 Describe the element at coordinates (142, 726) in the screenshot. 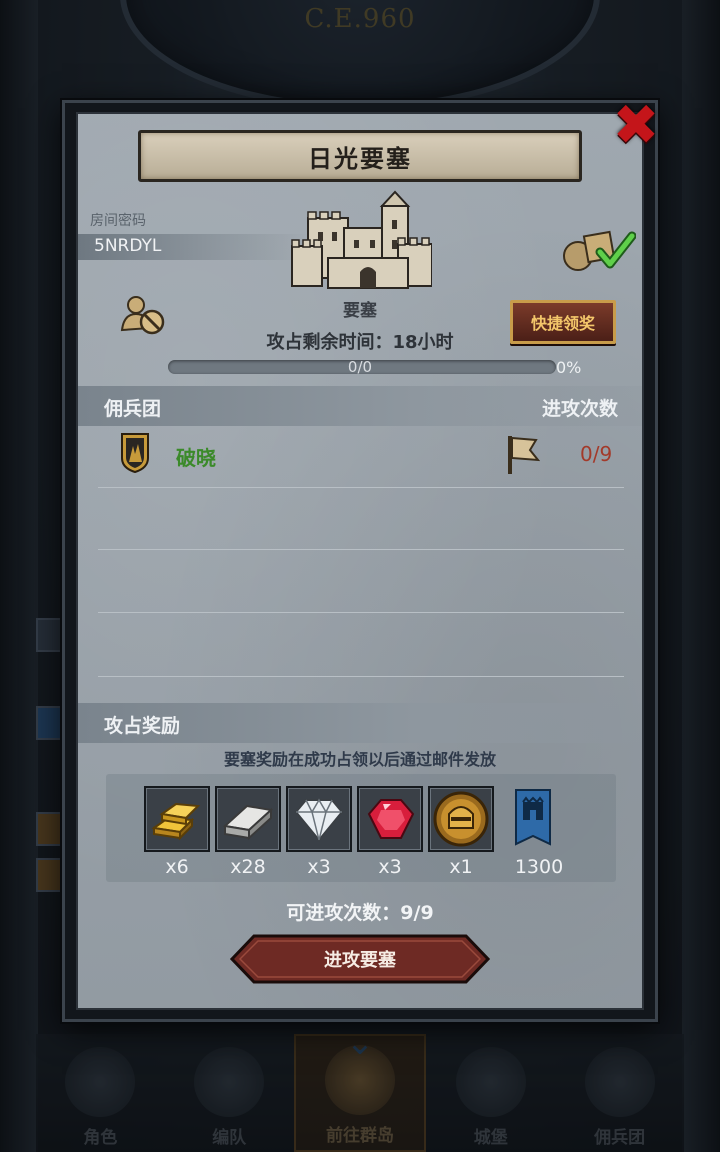

I see `reward-header-label: 攻占奖励` at that location.